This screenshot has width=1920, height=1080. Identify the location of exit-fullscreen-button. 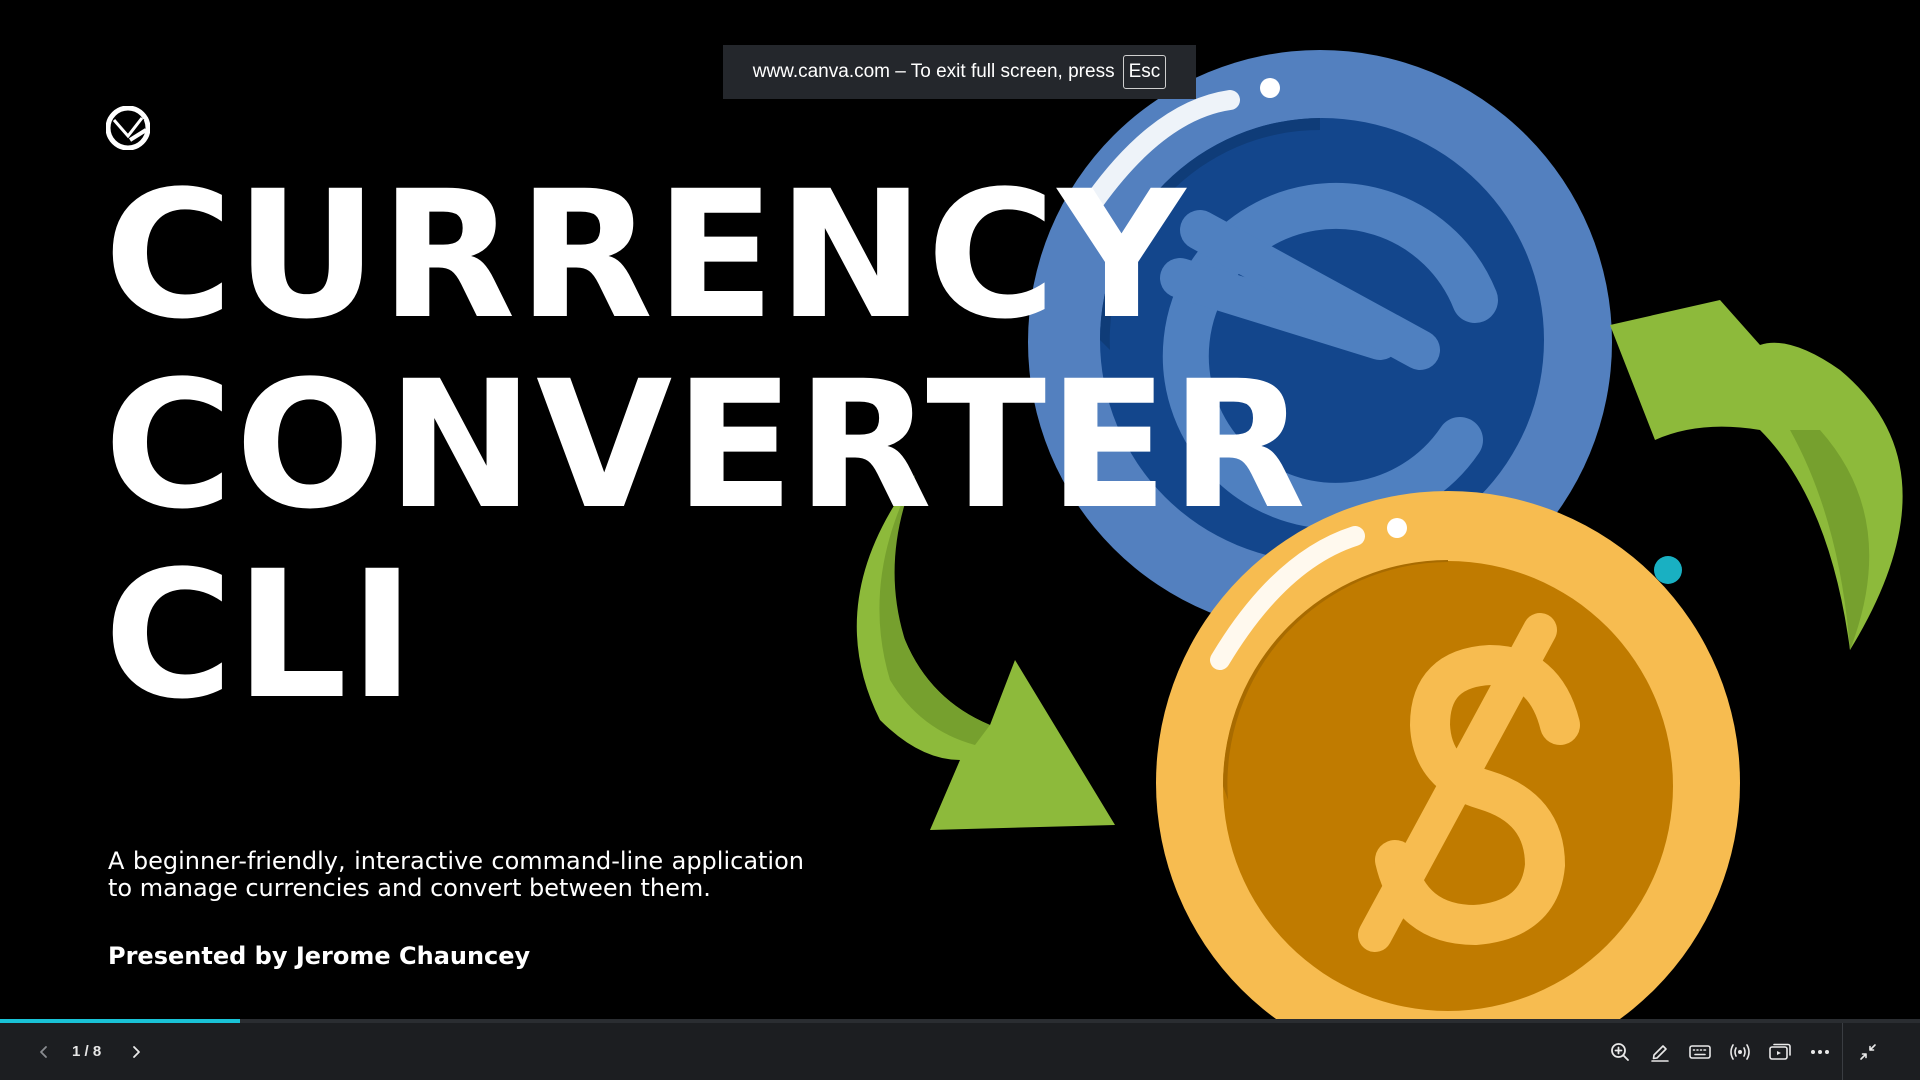
(1868, 1051).